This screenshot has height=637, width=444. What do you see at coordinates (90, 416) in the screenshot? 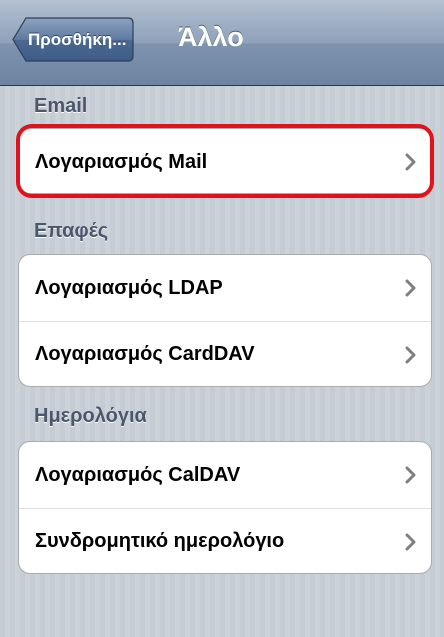
I see `section-header-calendars: Ημερολόγια` at bounding box center [90, 416].